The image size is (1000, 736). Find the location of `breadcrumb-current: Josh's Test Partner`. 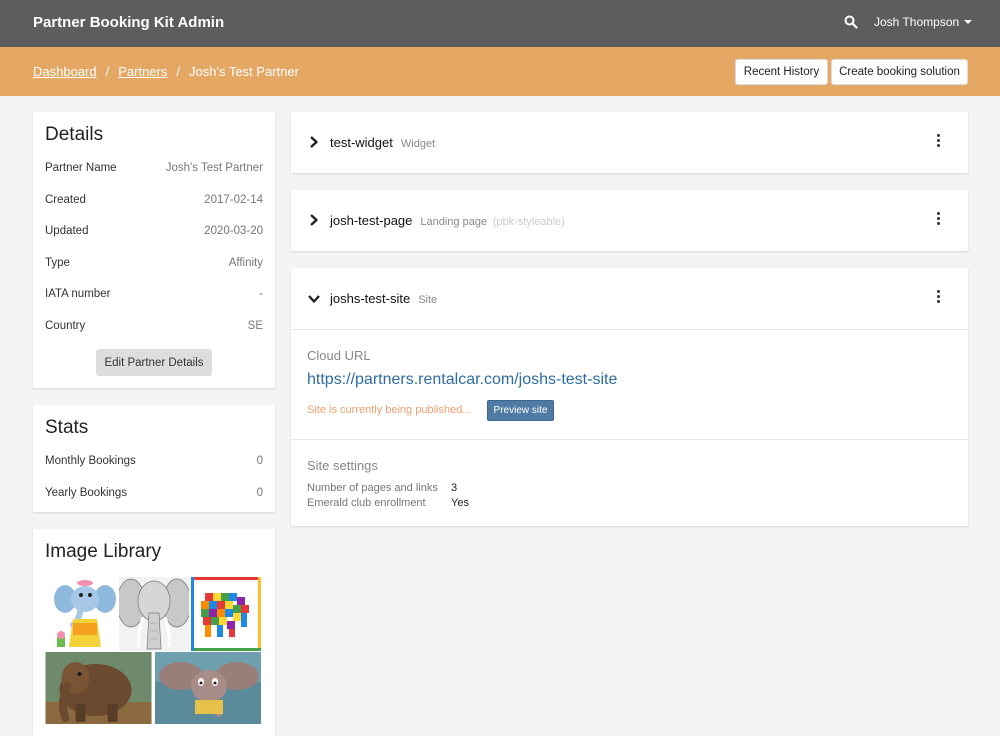

breadcrumb-current: Josh's Test Partner is located at coordinates (244, 71).